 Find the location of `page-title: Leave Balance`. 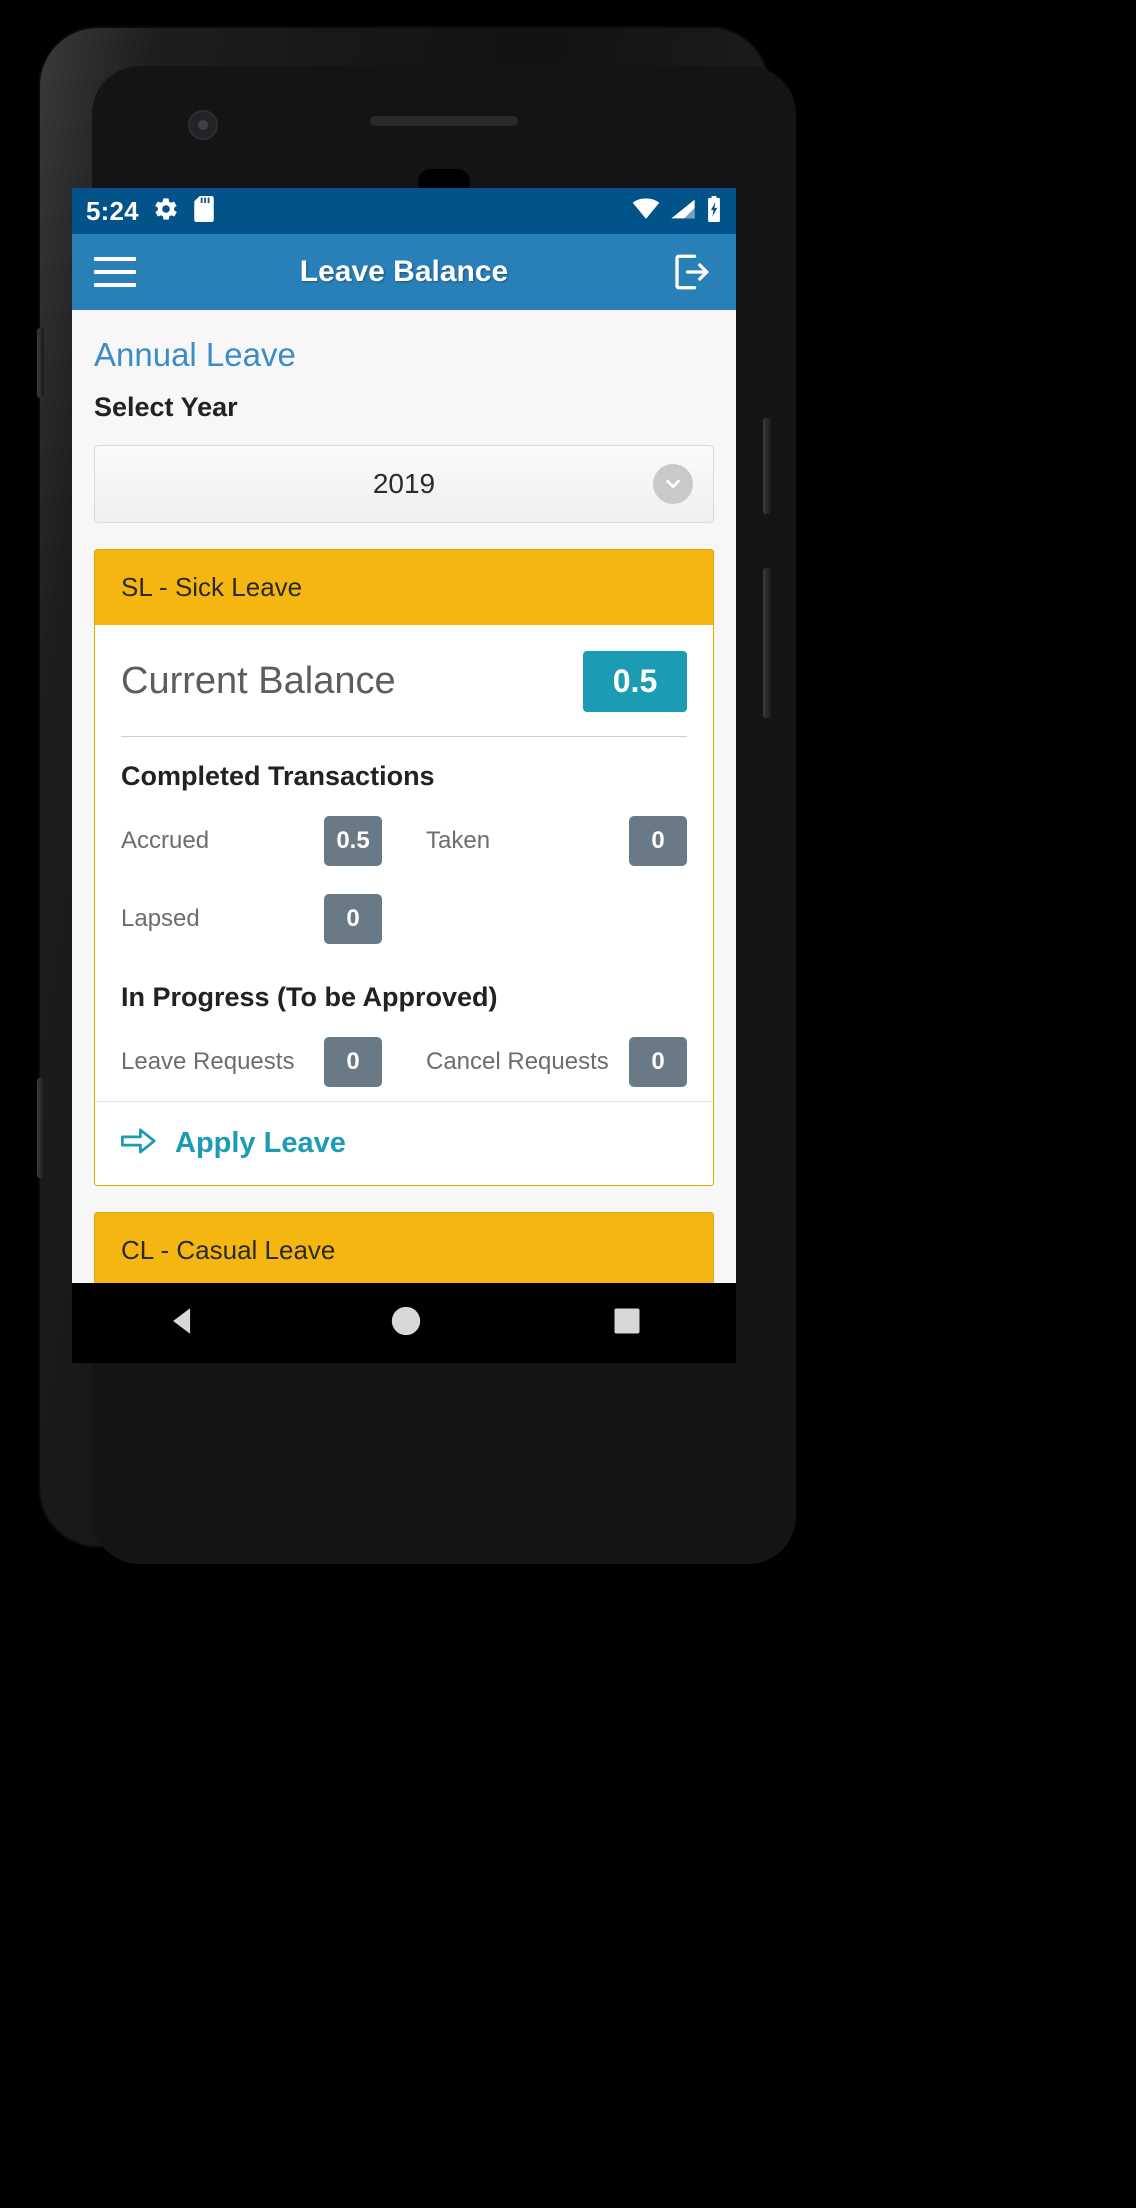

page-title: Leave Balance is located at coordinates (404, 271).